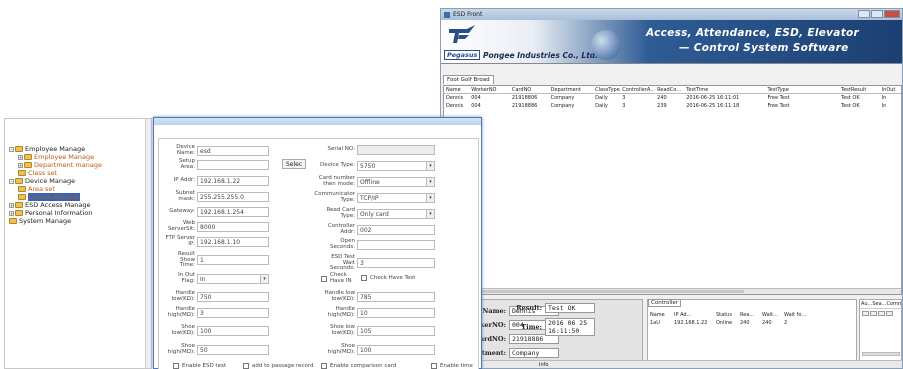 This screenshot has height=369, width=903. What do you see at coordinates (42, 181) in the screenshot?
I see `tree-item: − Device Manage` at bounding box center [42, 181].